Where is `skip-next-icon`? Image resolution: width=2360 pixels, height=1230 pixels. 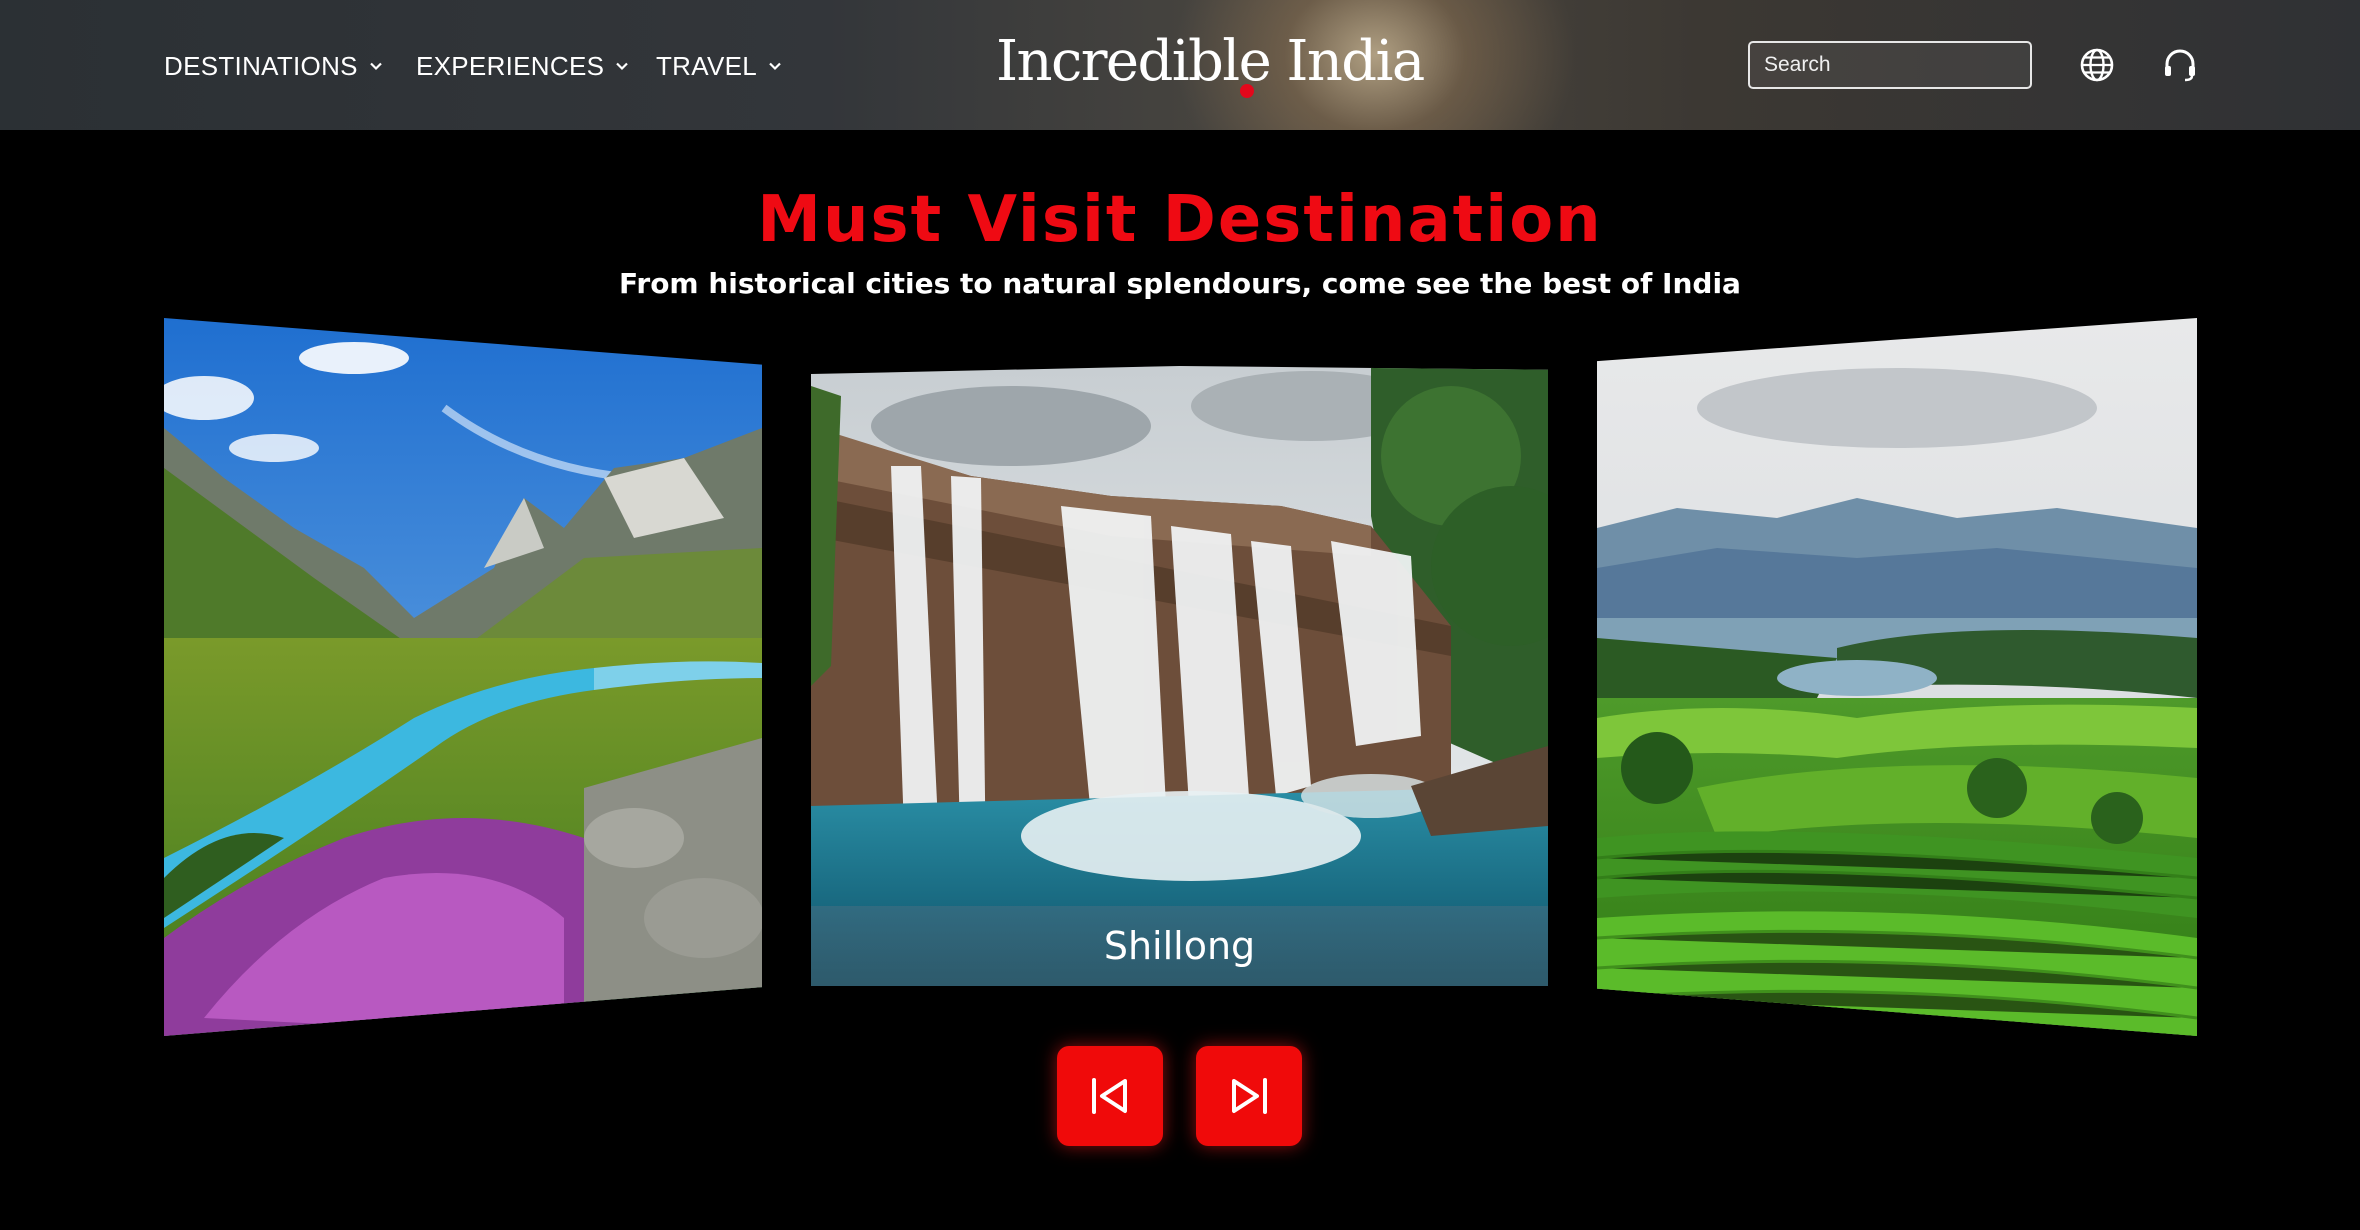 skip-next-icon is located at coordinates (1249, 1096).